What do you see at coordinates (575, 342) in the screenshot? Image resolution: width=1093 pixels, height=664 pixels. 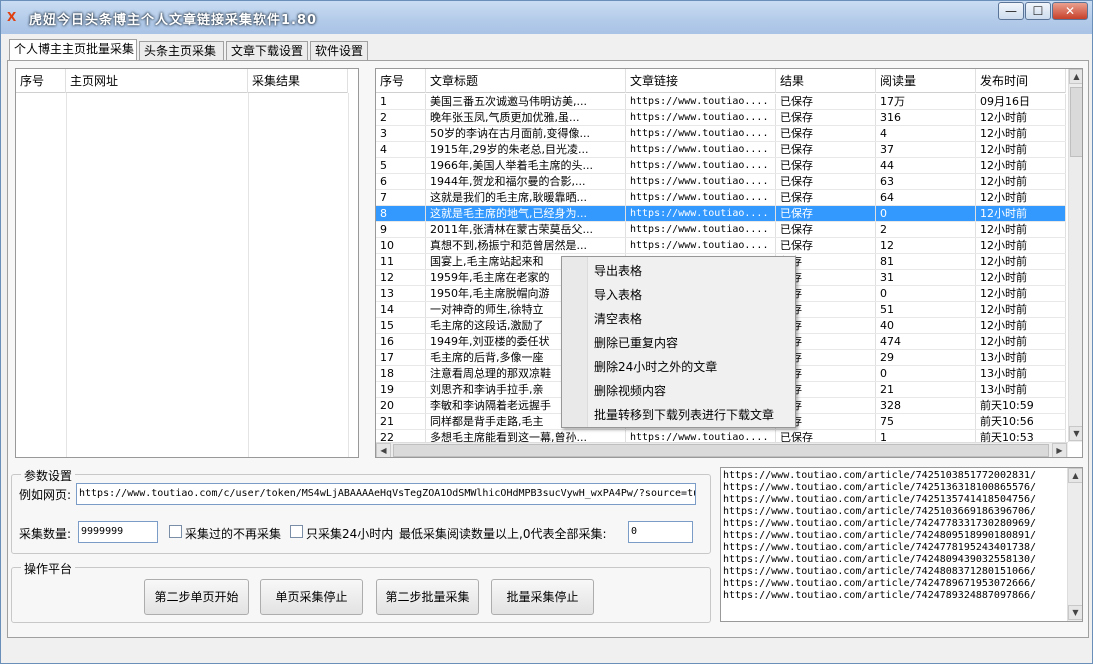 I see `context-menu-gutter` at bounding box center [575, 342].